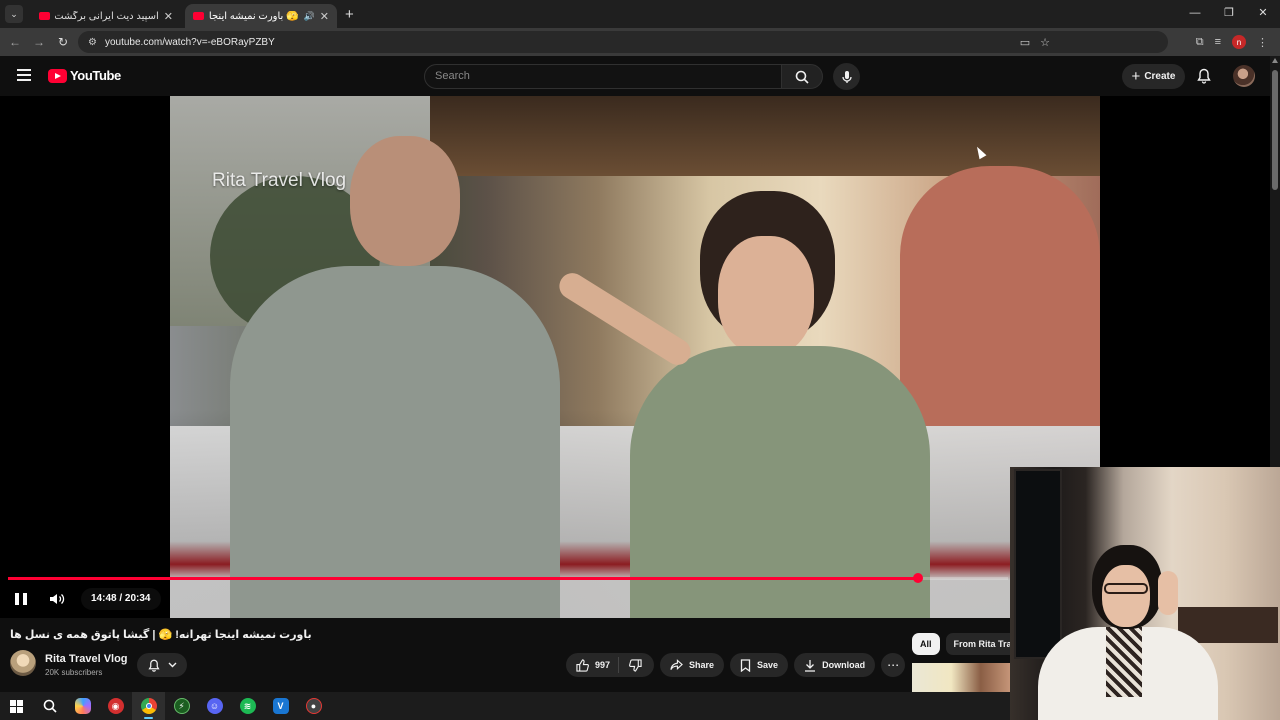 This screenshot has width=1280, height=720. What do you see at coordinates (918, 578) in the screenshot?
I see `progress-scrubber` at bounding box center [918, 578].